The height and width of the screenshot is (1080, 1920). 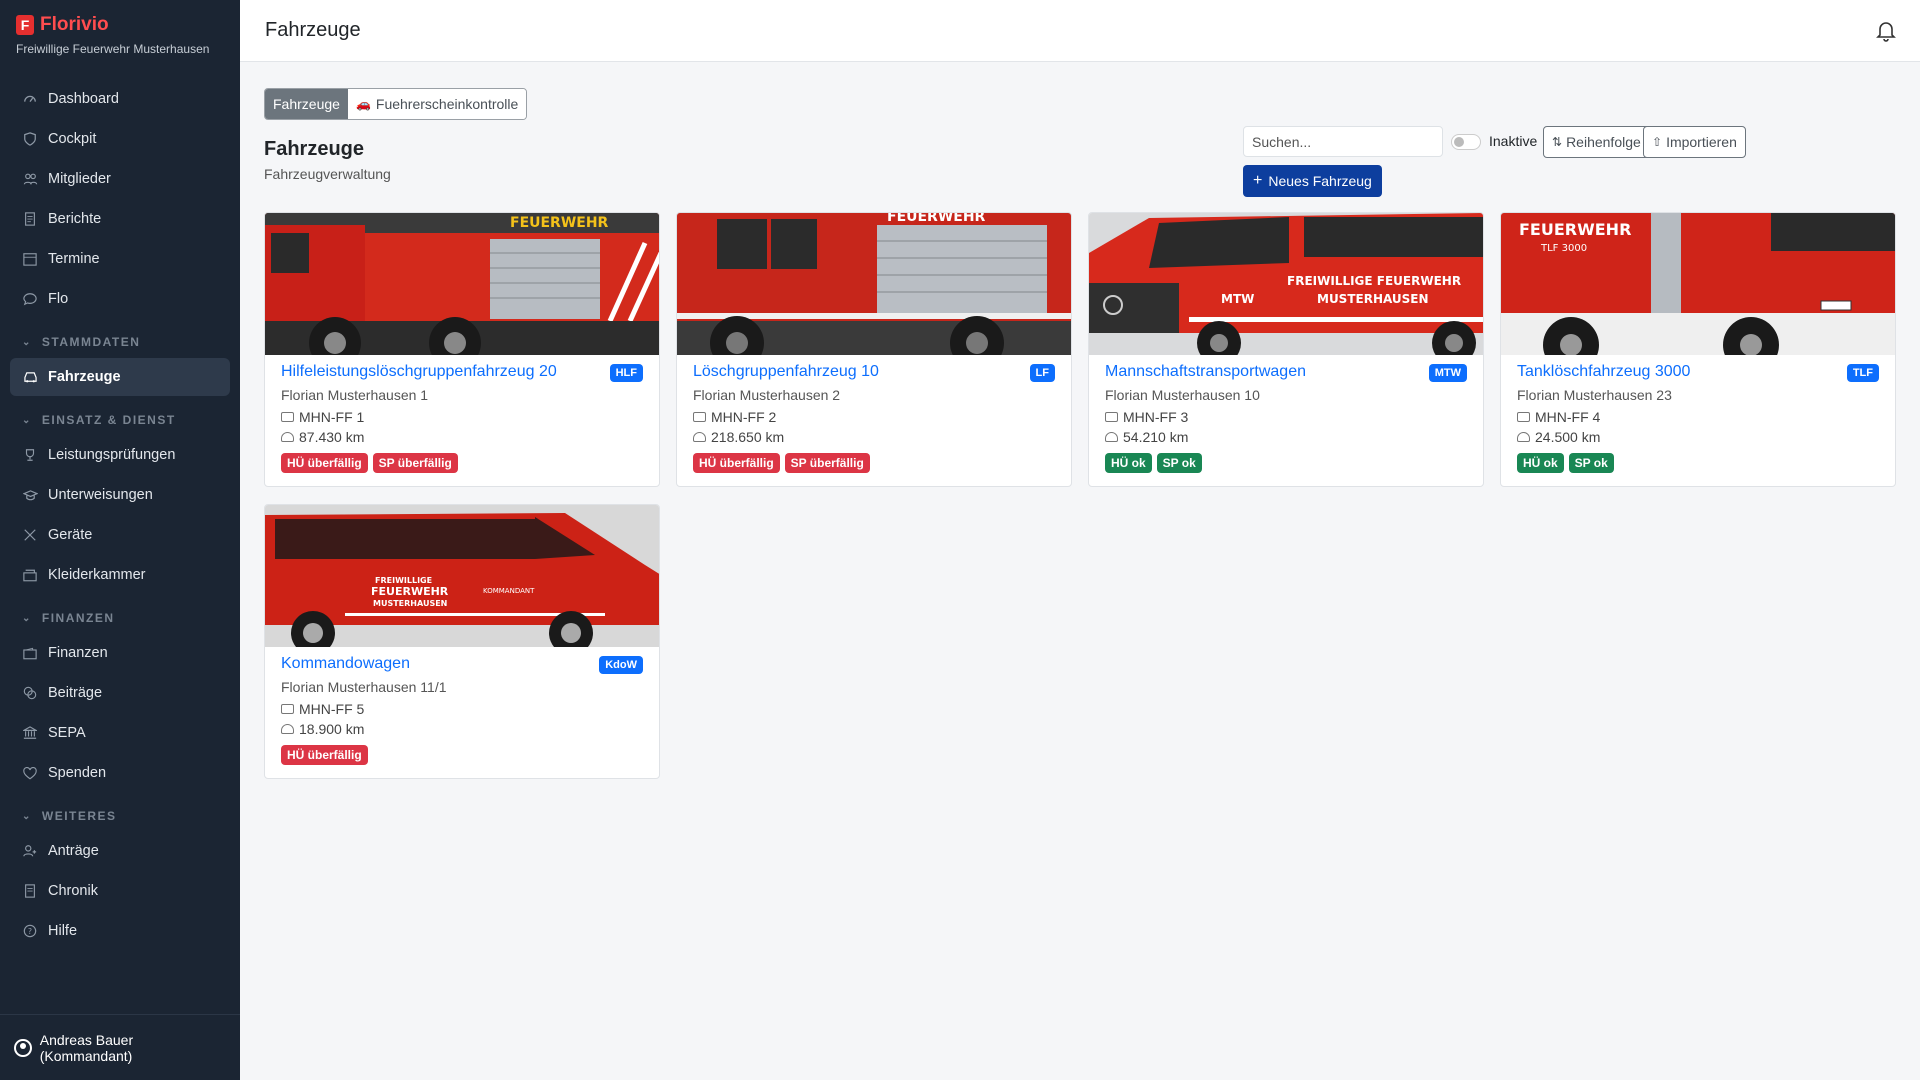 I want to click on new-vehicle-button: + Neues Fahrzeug, so click(x=1312, y=181).